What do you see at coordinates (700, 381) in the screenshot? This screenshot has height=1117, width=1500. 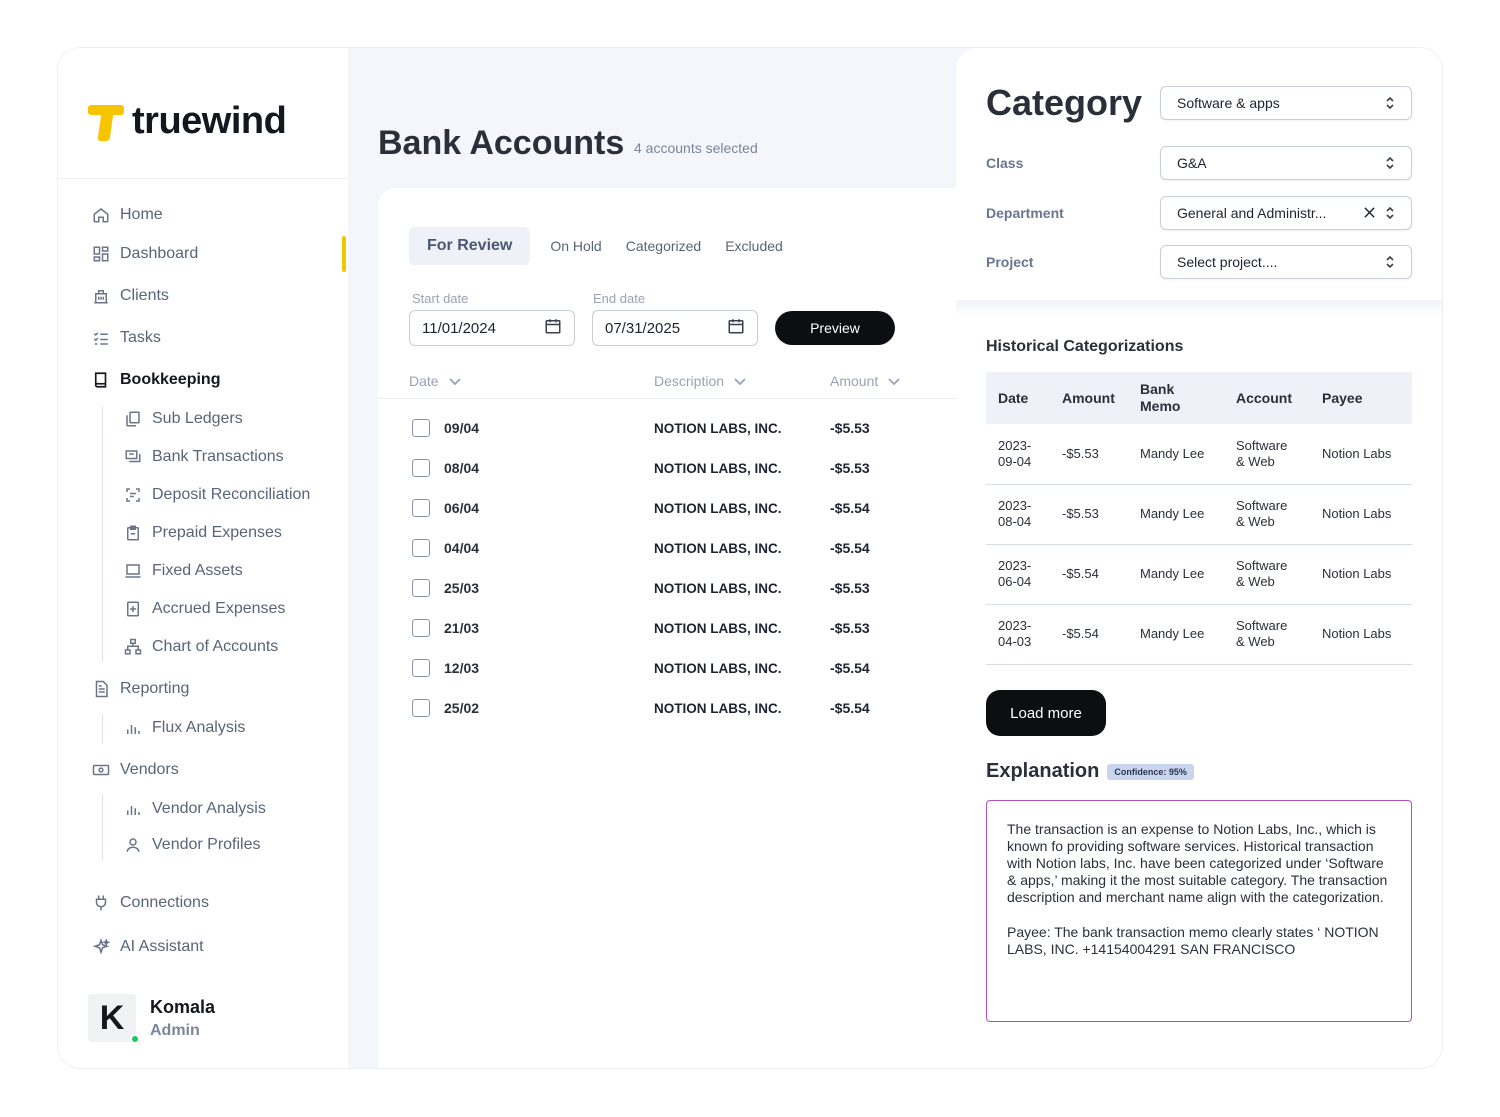 I see `column-header-description: Description` at bounding box center [700, 381].